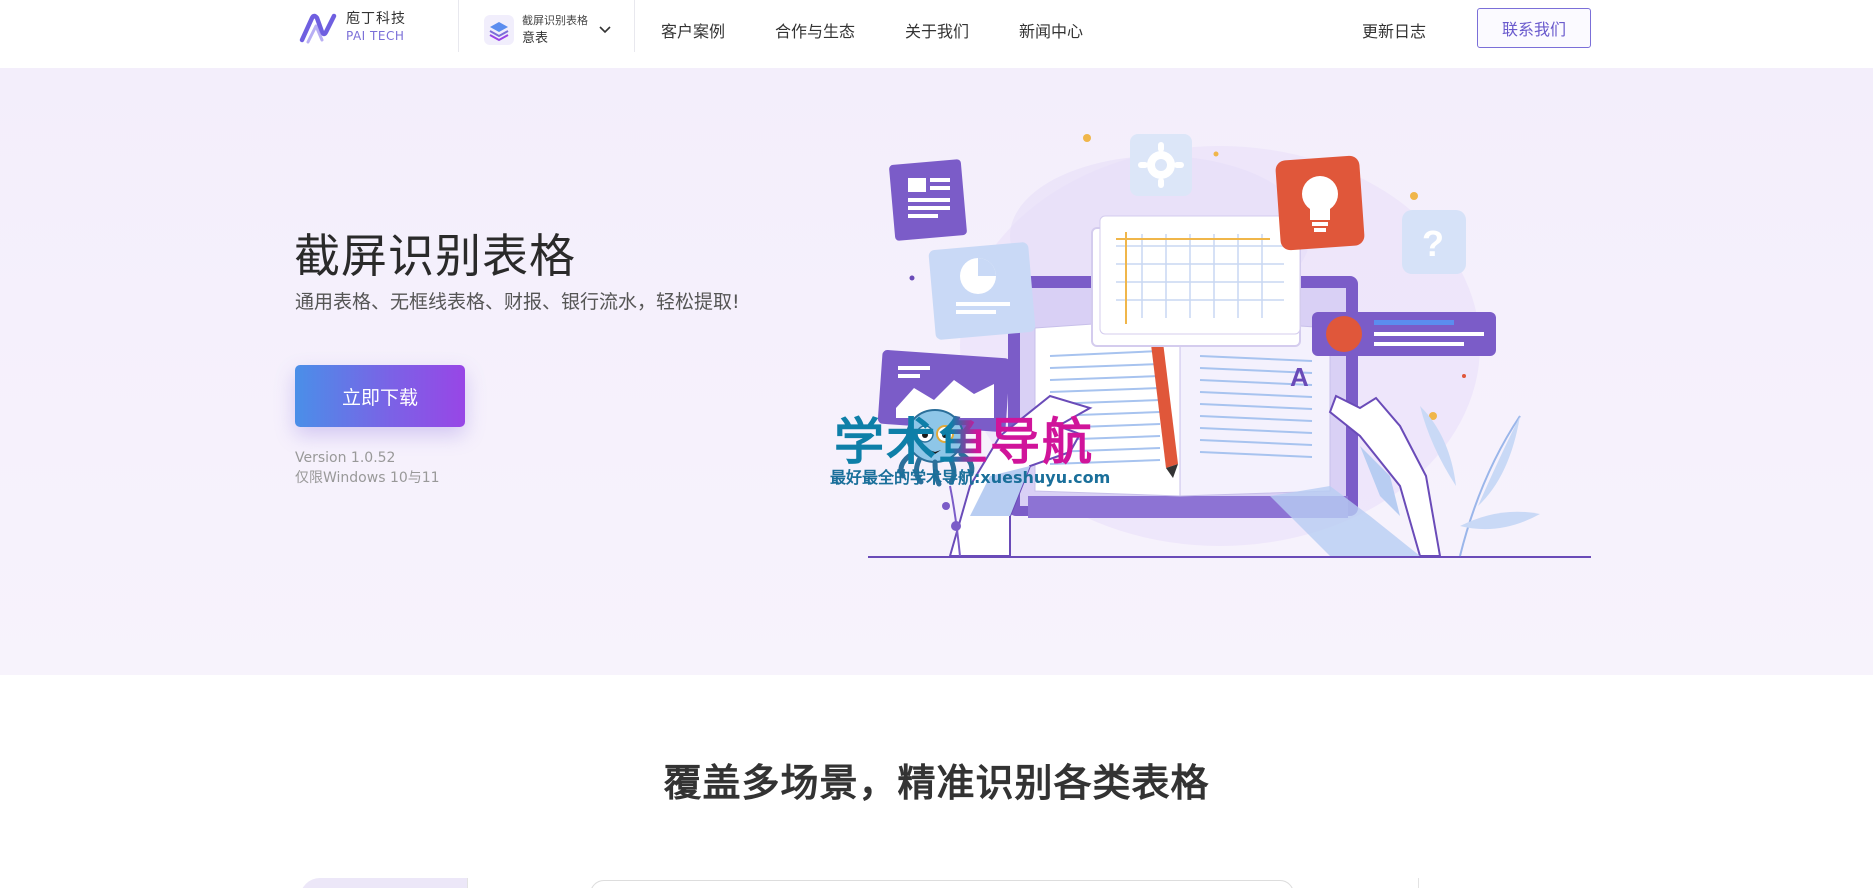 The height and width of the screenshot is (888, 1873). Describe the element at coordinates (376, 19) in the screenshot. I see `logo-cn-text: 庖丁科技` at that location.